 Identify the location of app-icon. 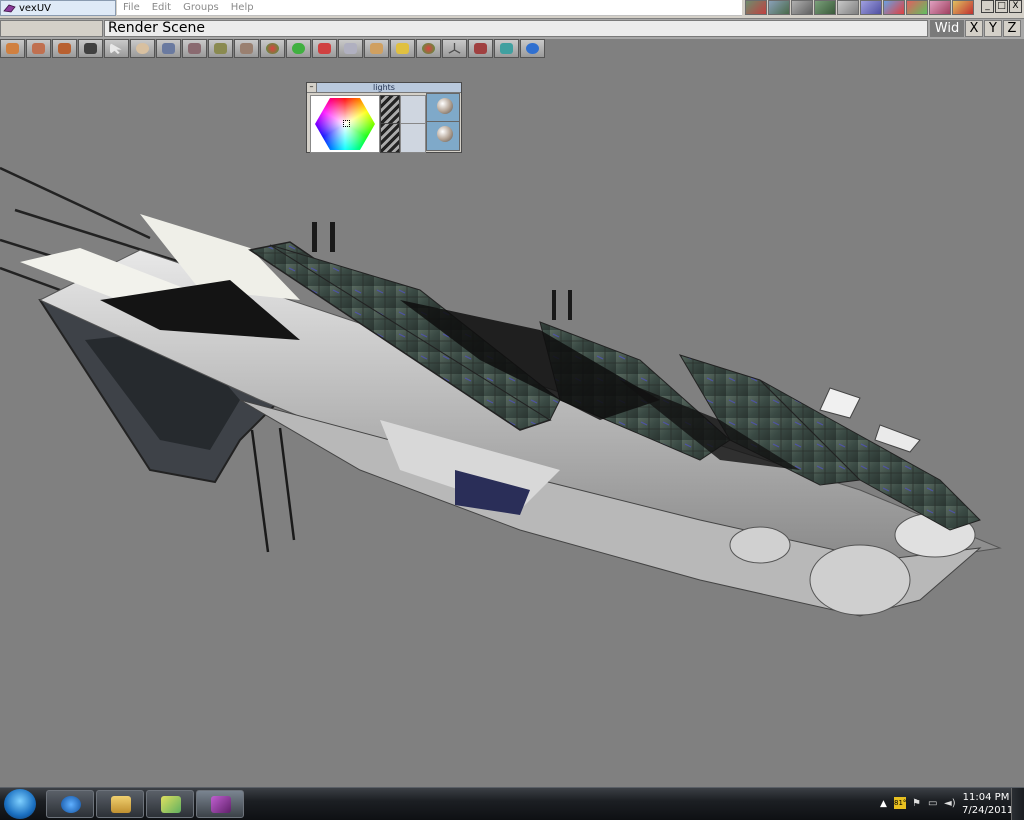
(171, 804).